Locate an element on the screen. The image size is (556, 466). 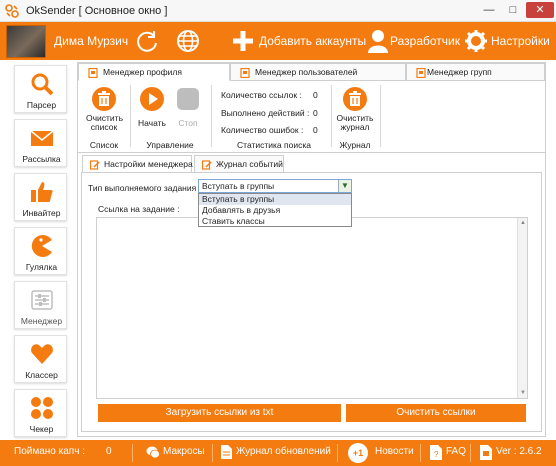
user-icon is located at coordinates (378, 41).